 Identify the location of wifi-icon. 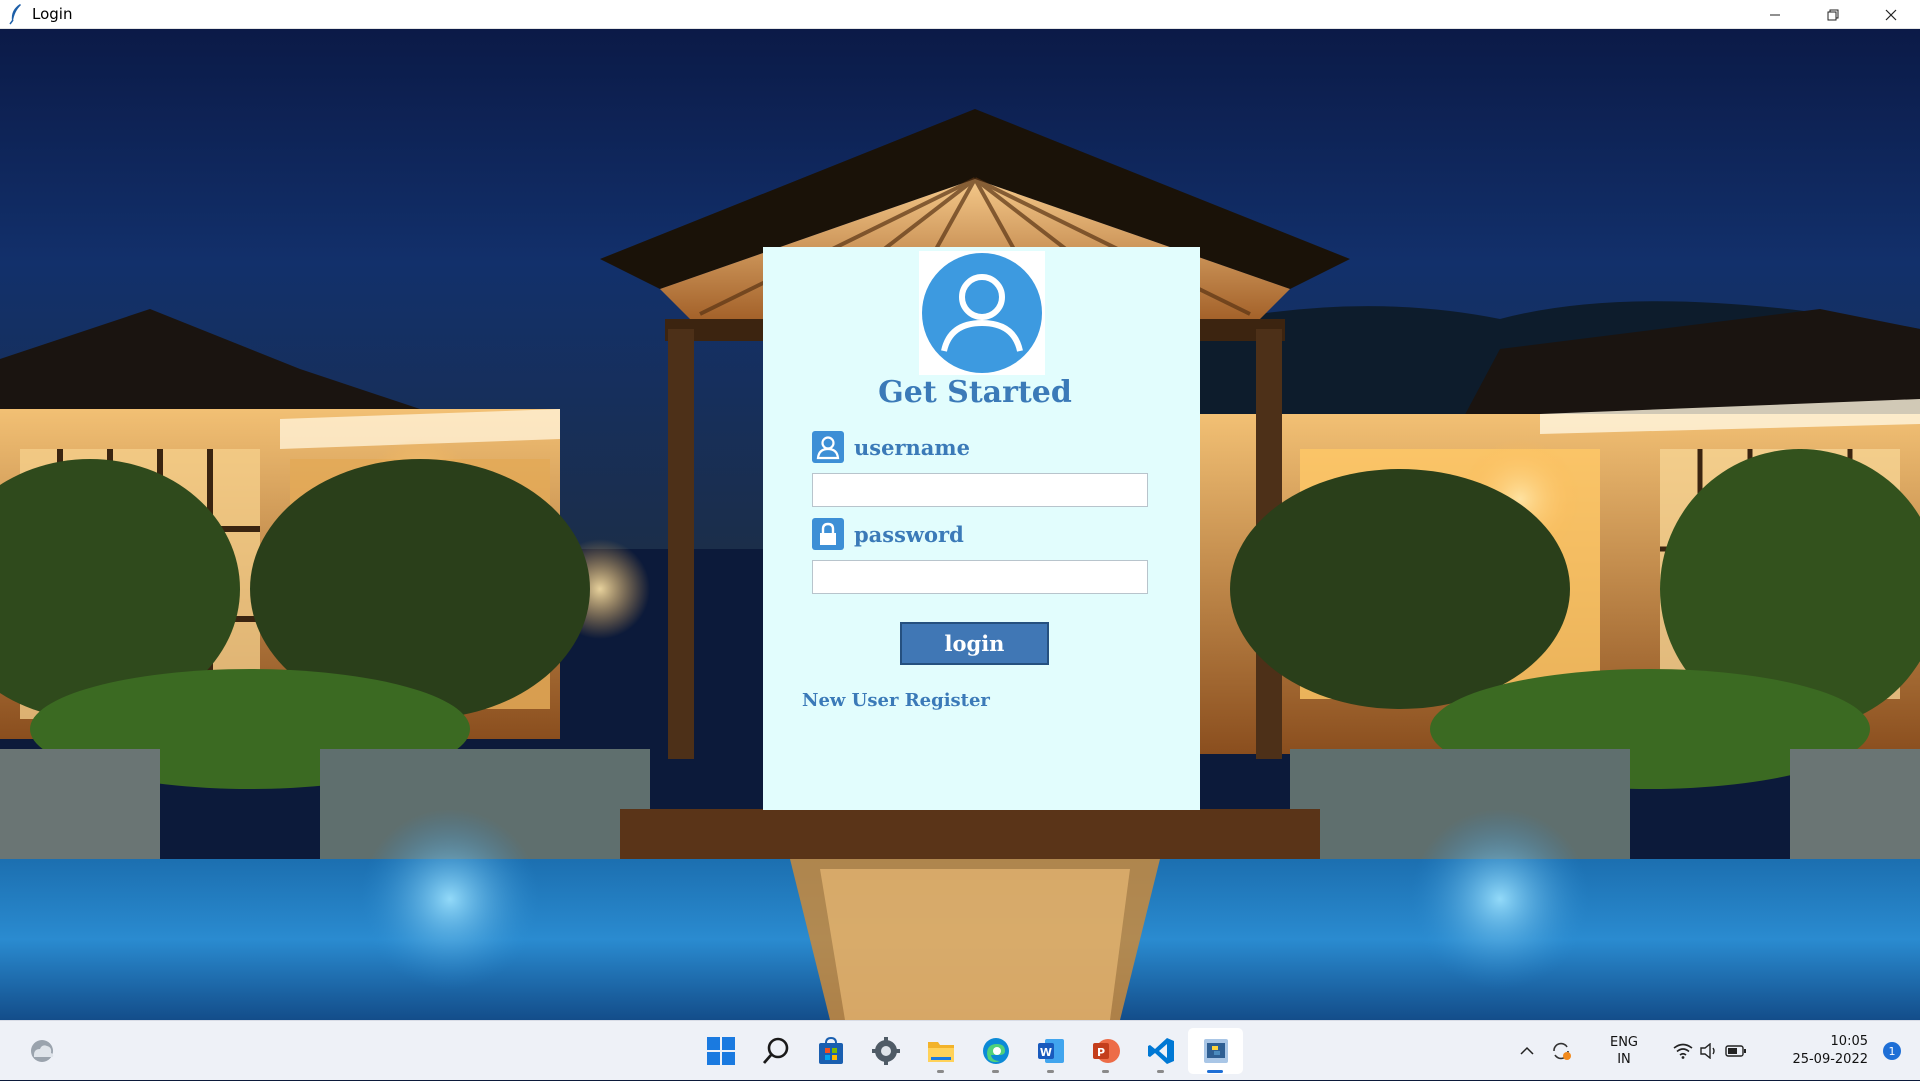
(1683, 1051).